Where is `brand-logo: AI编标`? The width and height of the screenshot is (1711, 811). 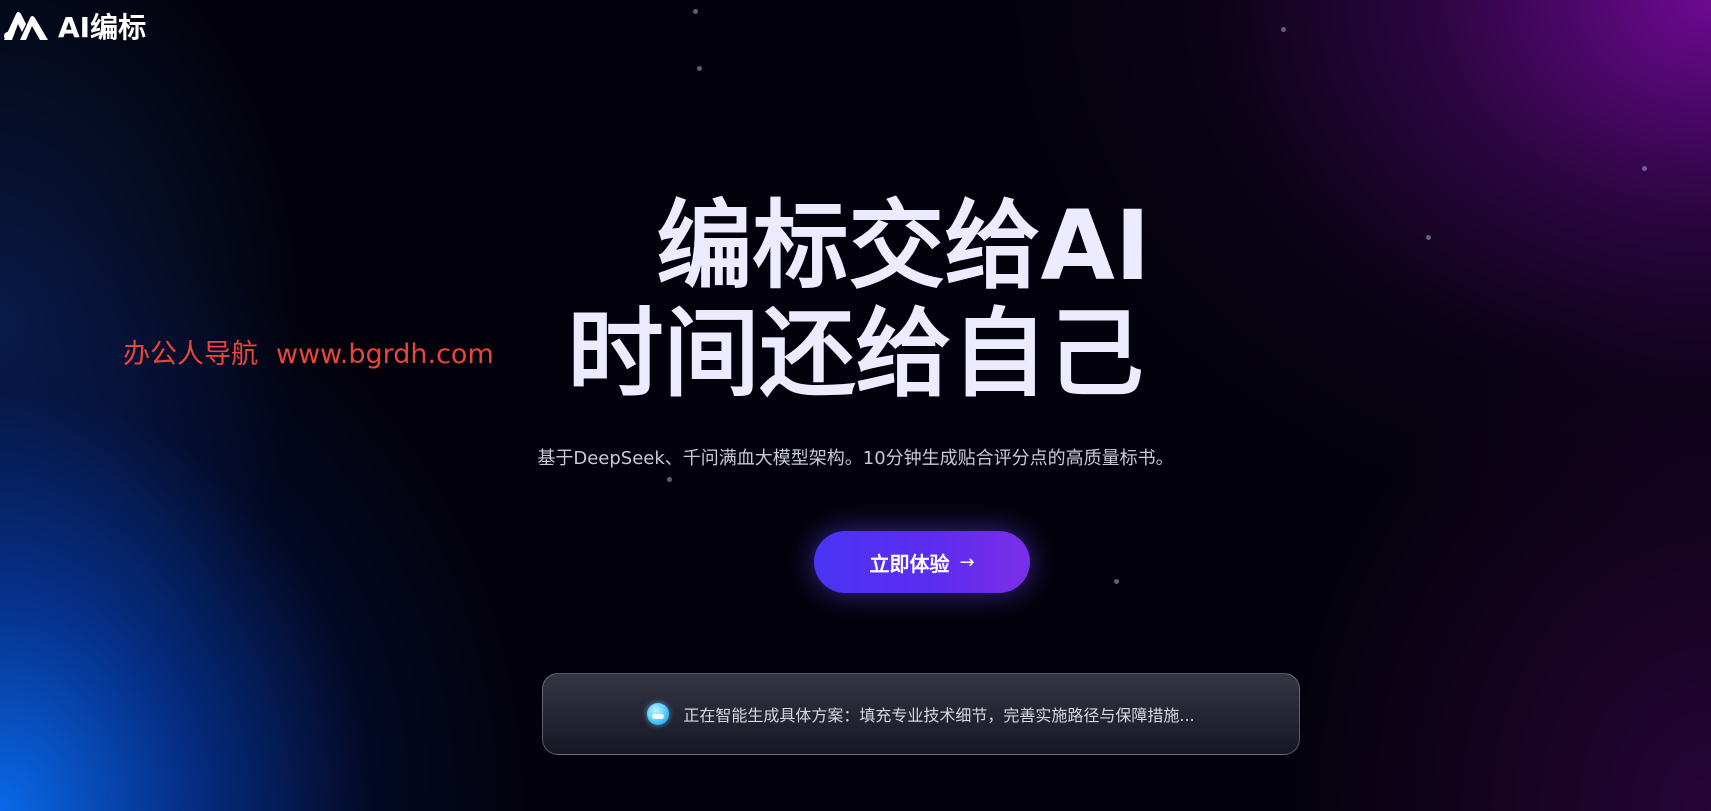 brand-logo: AI编标 is located at coordinates (74, 26).